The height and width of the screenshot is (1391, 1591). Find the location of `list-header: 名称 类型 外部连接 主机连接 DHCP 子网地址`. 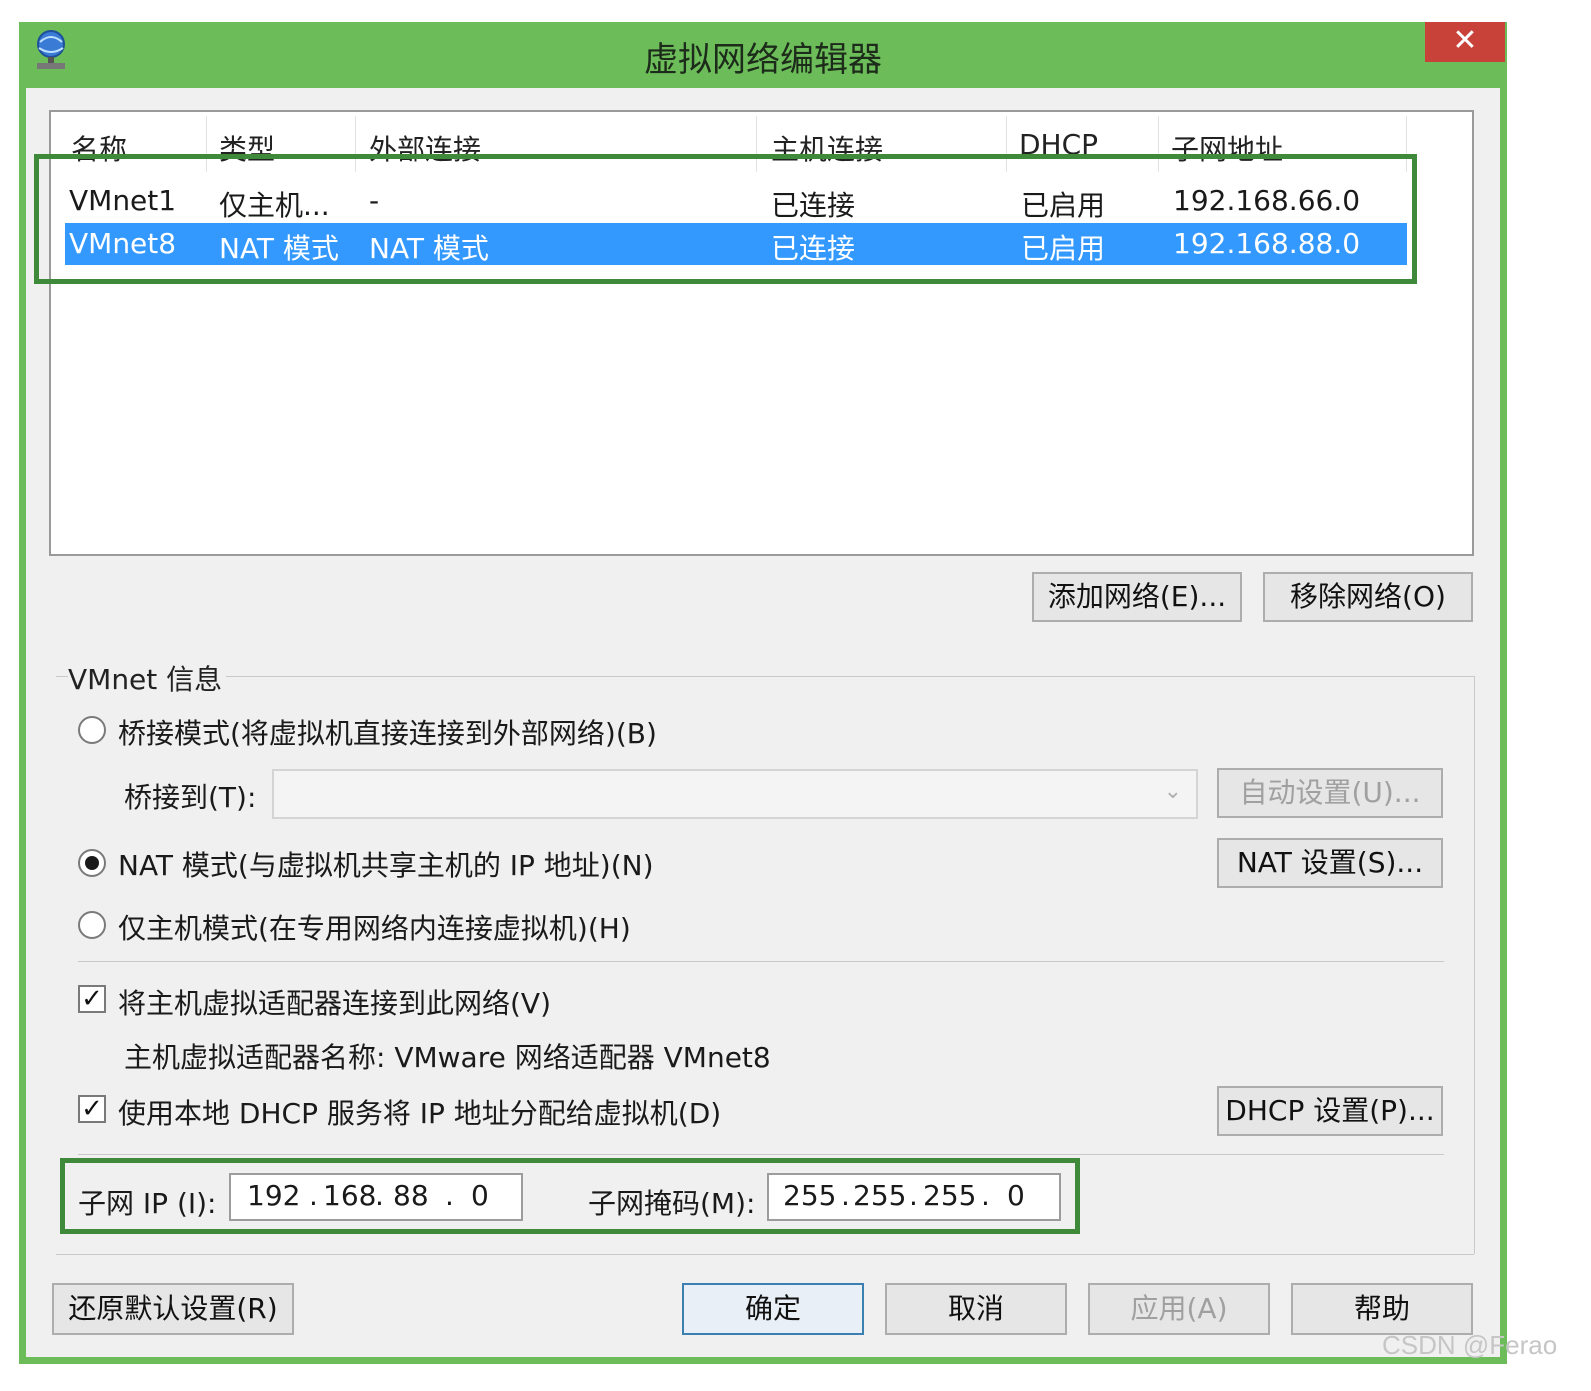

list-header: 名称 类型 外部连接 主机连接 DHCP 子网地址 is located at coordinates (761, 142).